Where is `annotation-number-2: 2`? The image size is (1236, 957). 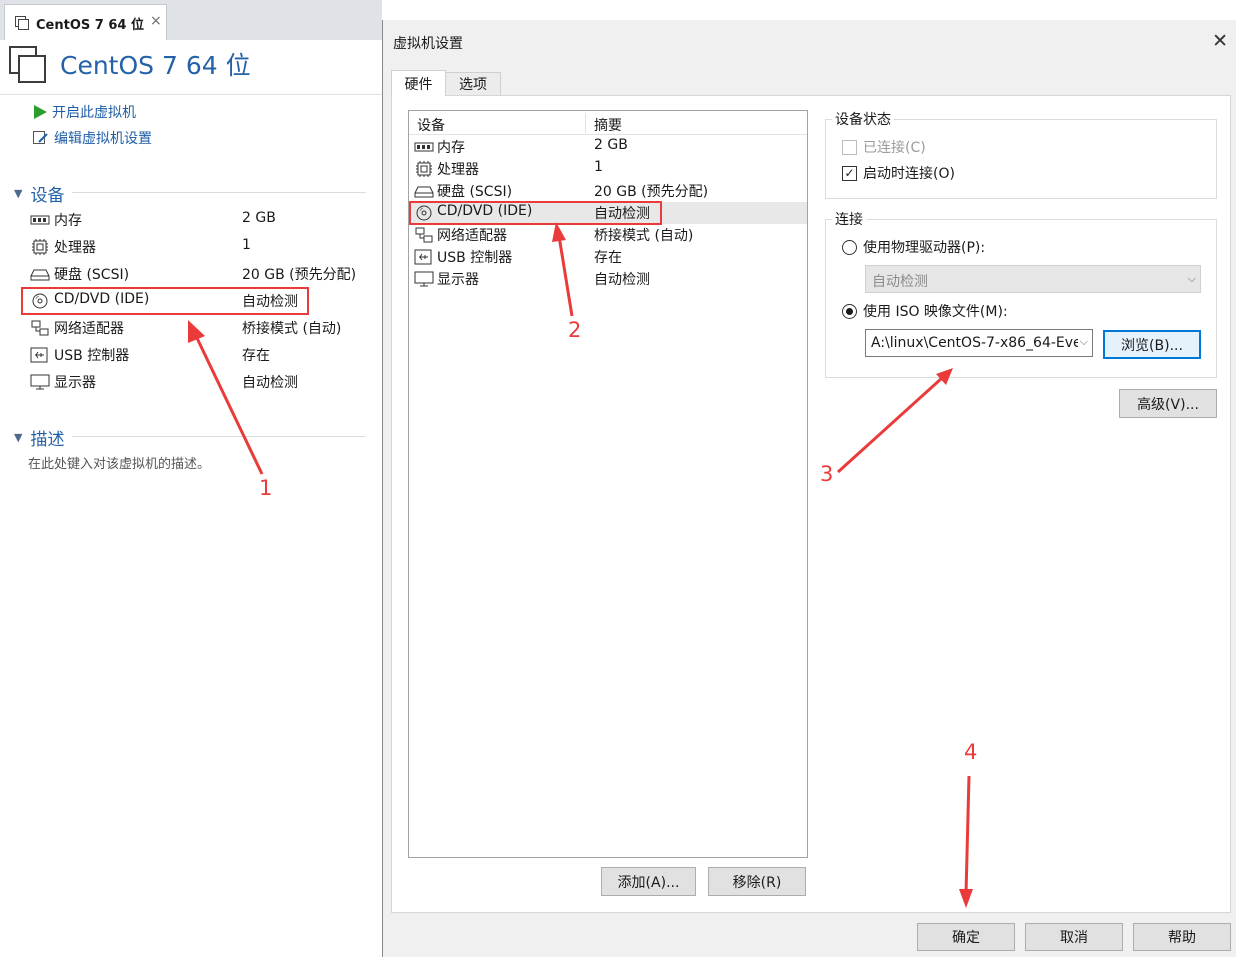
annotation-number-2: 2 is located at coordinates (575, 330).